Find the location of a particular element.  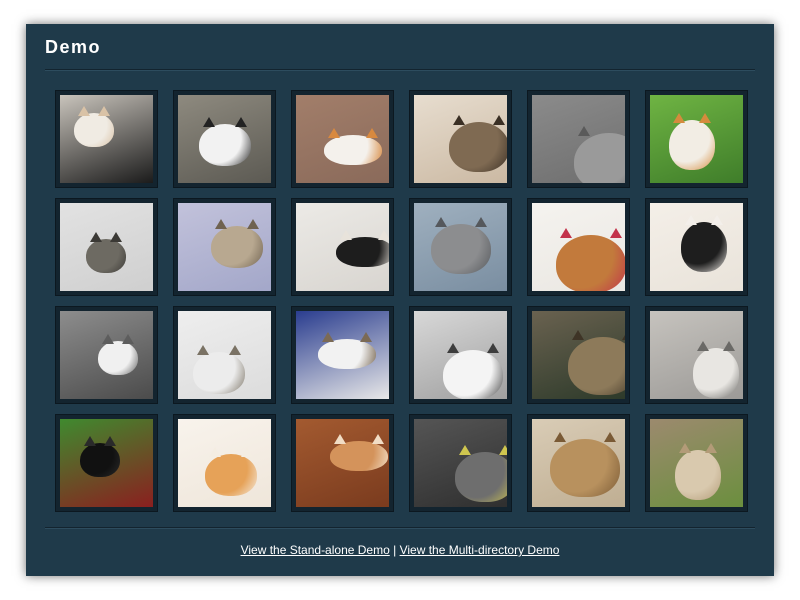

footer-divider is located at coordinates (400, 528).